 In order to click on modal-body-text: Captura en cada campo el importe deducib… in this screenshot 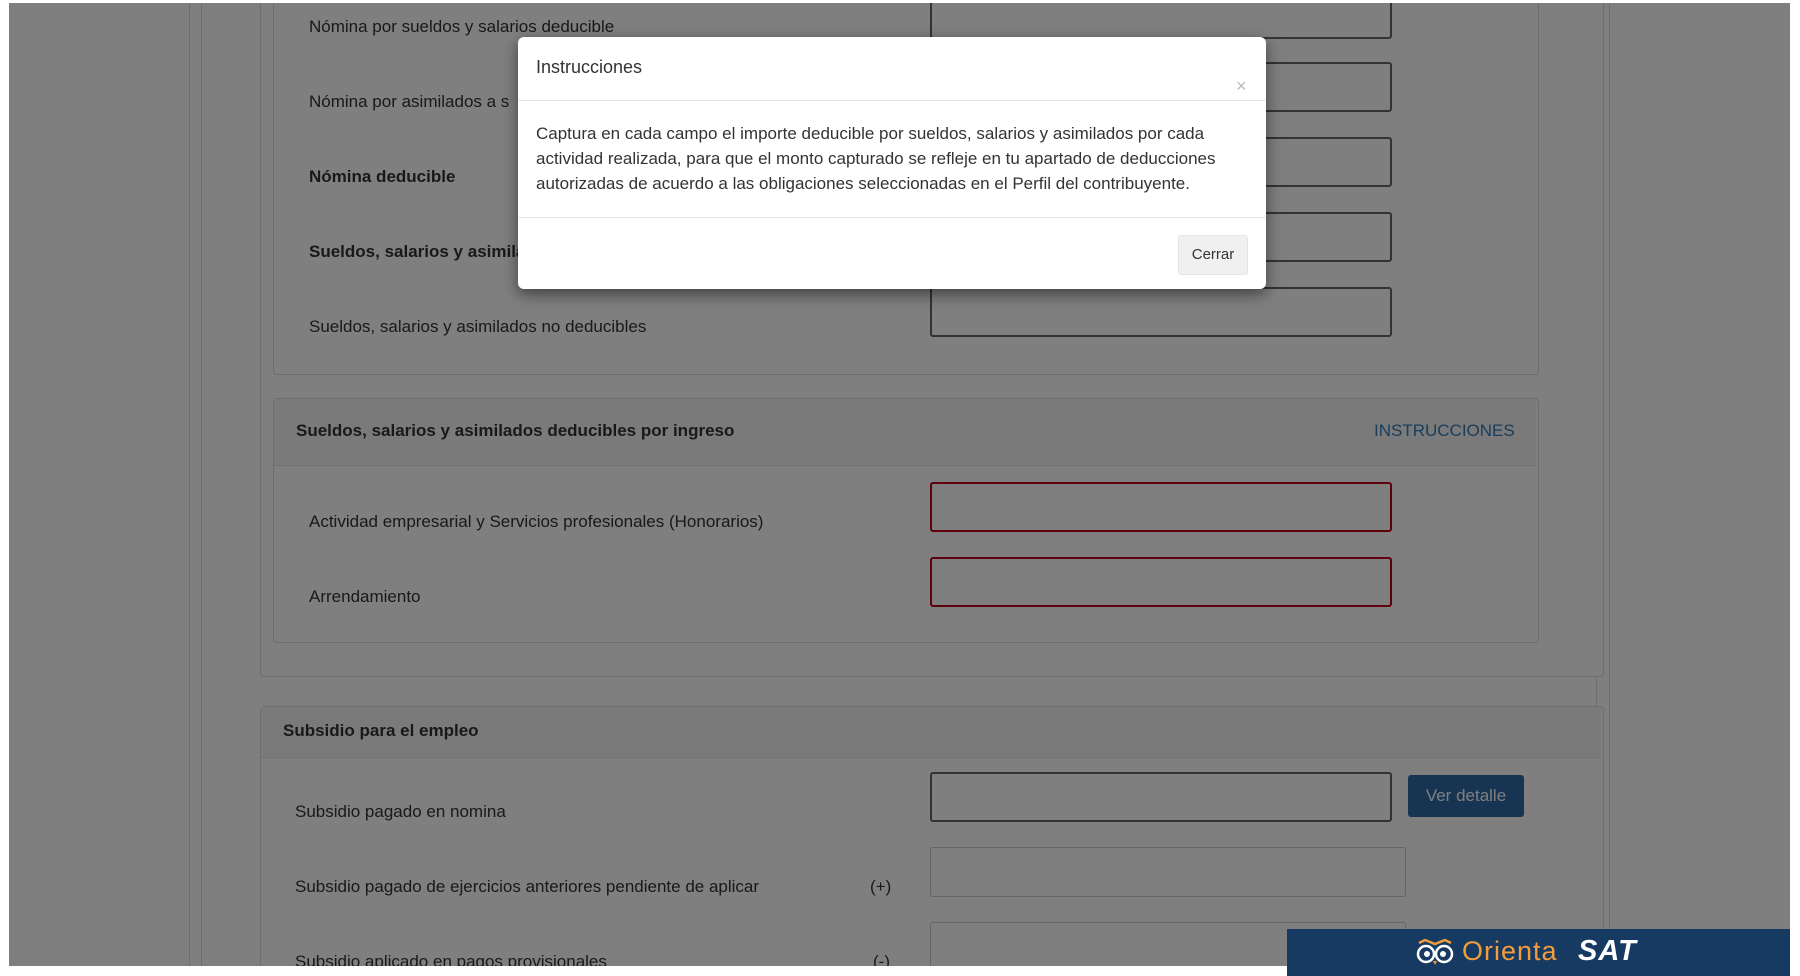, I will do `click(876, 158)`.